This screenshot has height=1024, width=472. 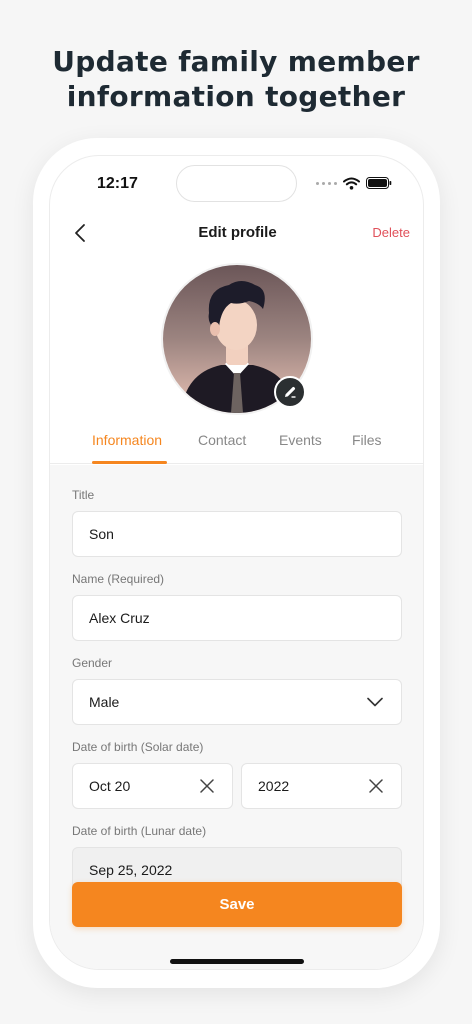 What do you see at coordinates (119, 618) in the screenshot?
I see `name-value: Alex Cruz` at bounding box center [119, 618].